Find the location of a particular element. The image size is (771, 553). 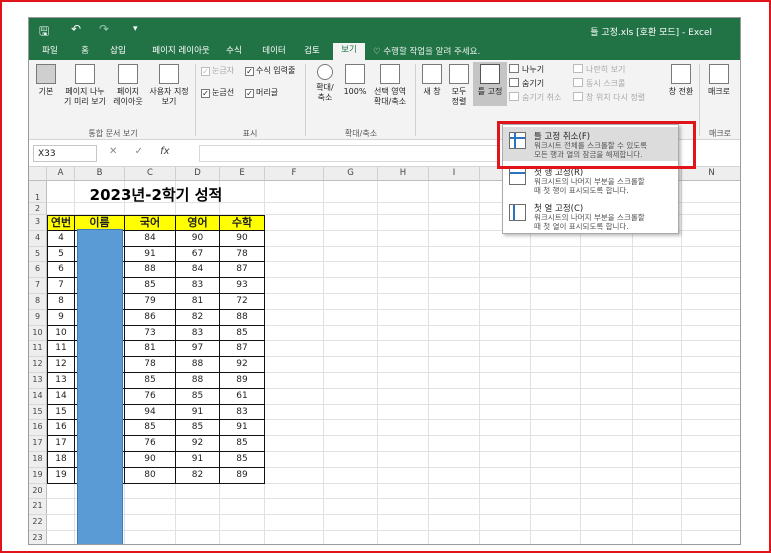

row-header-13: 13 is located at coordinates (38, 381).